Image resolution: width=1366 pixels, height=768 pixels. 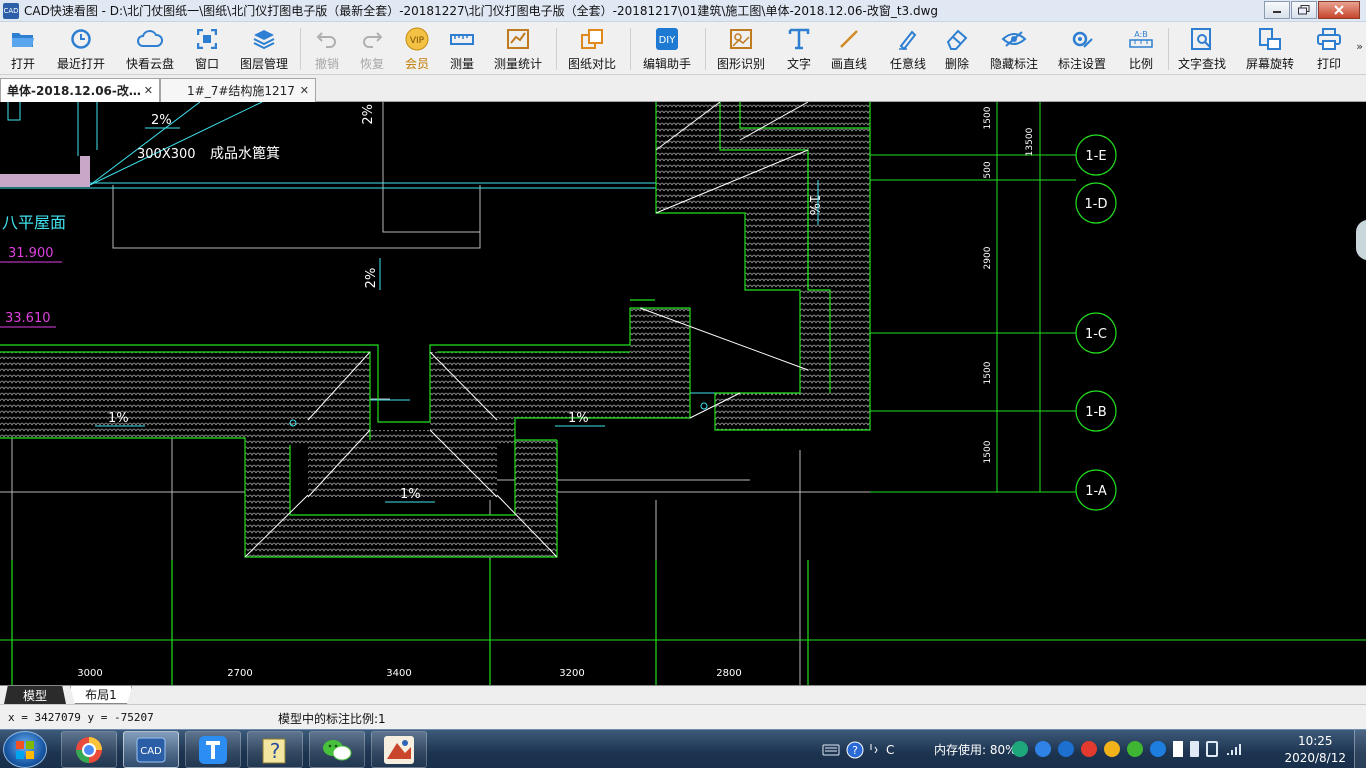 I want to click on shape-recognize-button: 图形识别, so click(x=741, y=49).